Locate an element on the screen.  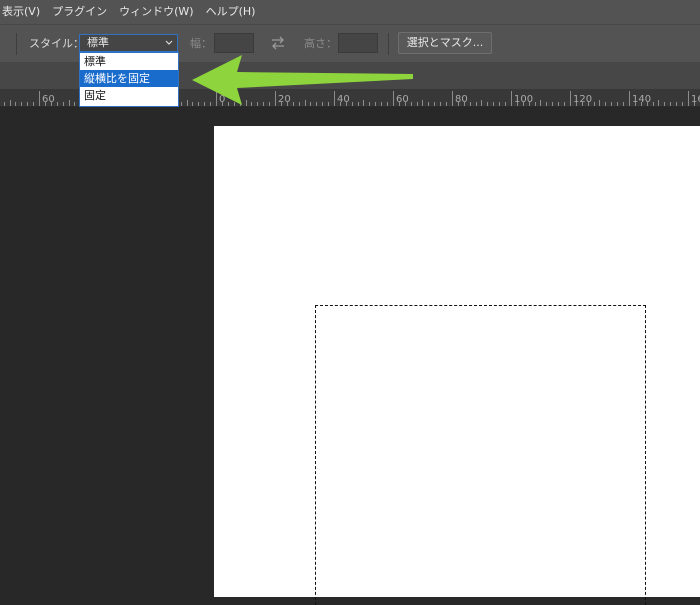
style-select: 標準 is located at coordinates (128, 43).